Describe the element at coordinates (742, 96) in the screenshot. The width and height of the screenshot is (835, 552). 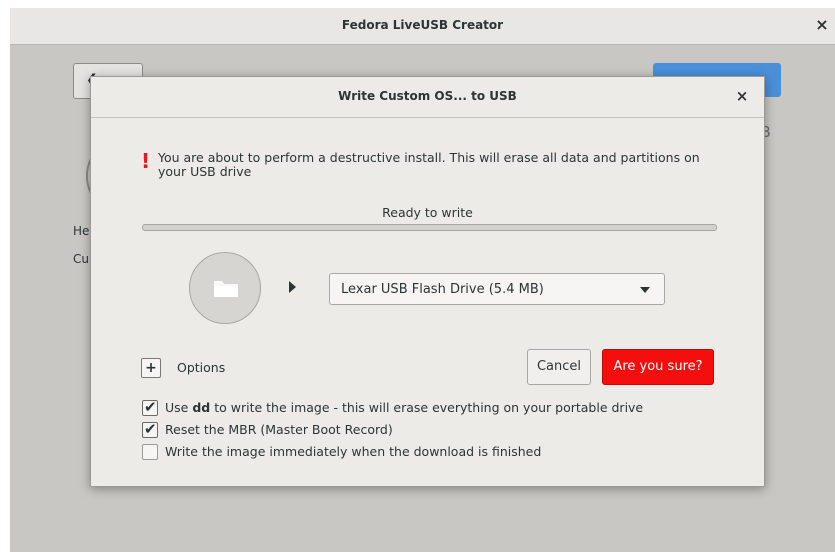
I see `dialog-close-icon: ×` at that location.